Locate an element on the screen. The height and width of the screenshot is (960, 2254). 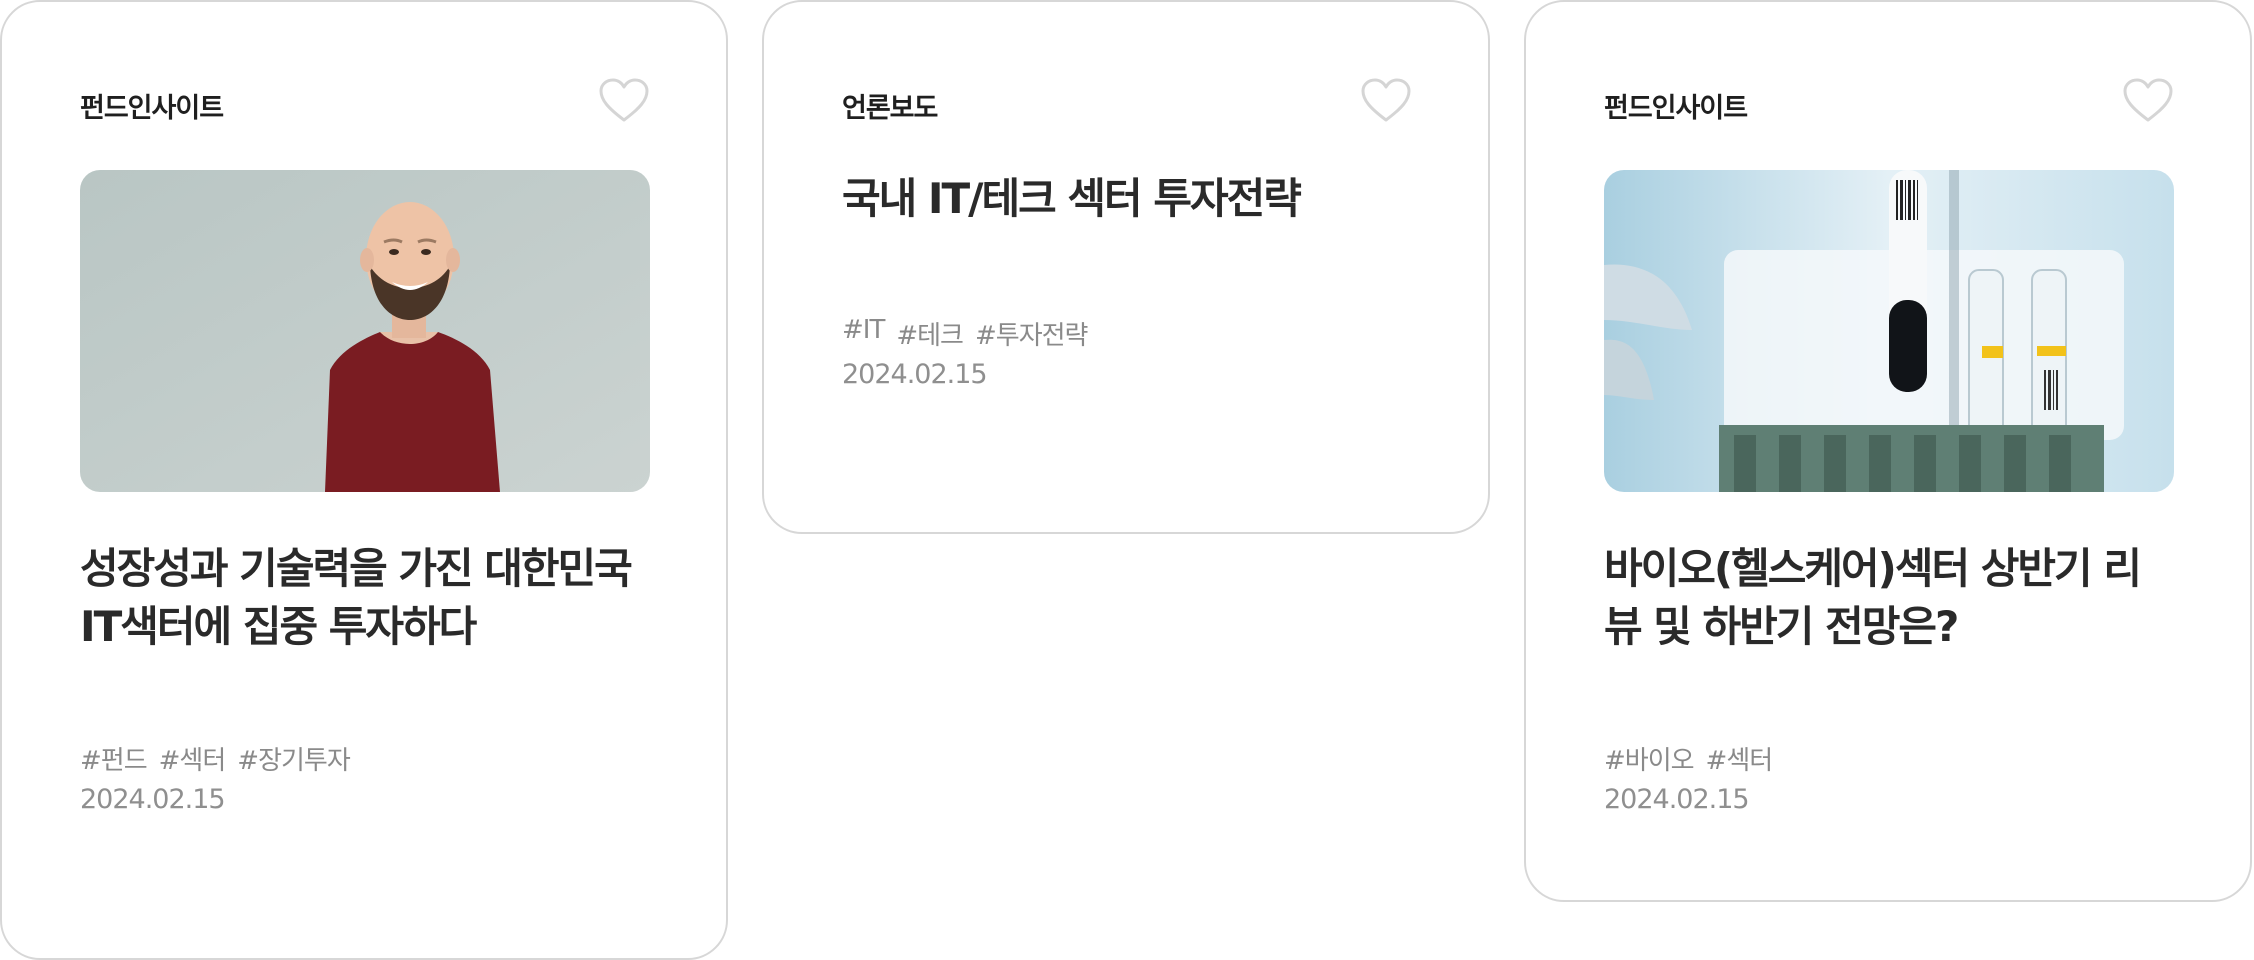
tag: #장기투자 is located at coordinates (293, 758).